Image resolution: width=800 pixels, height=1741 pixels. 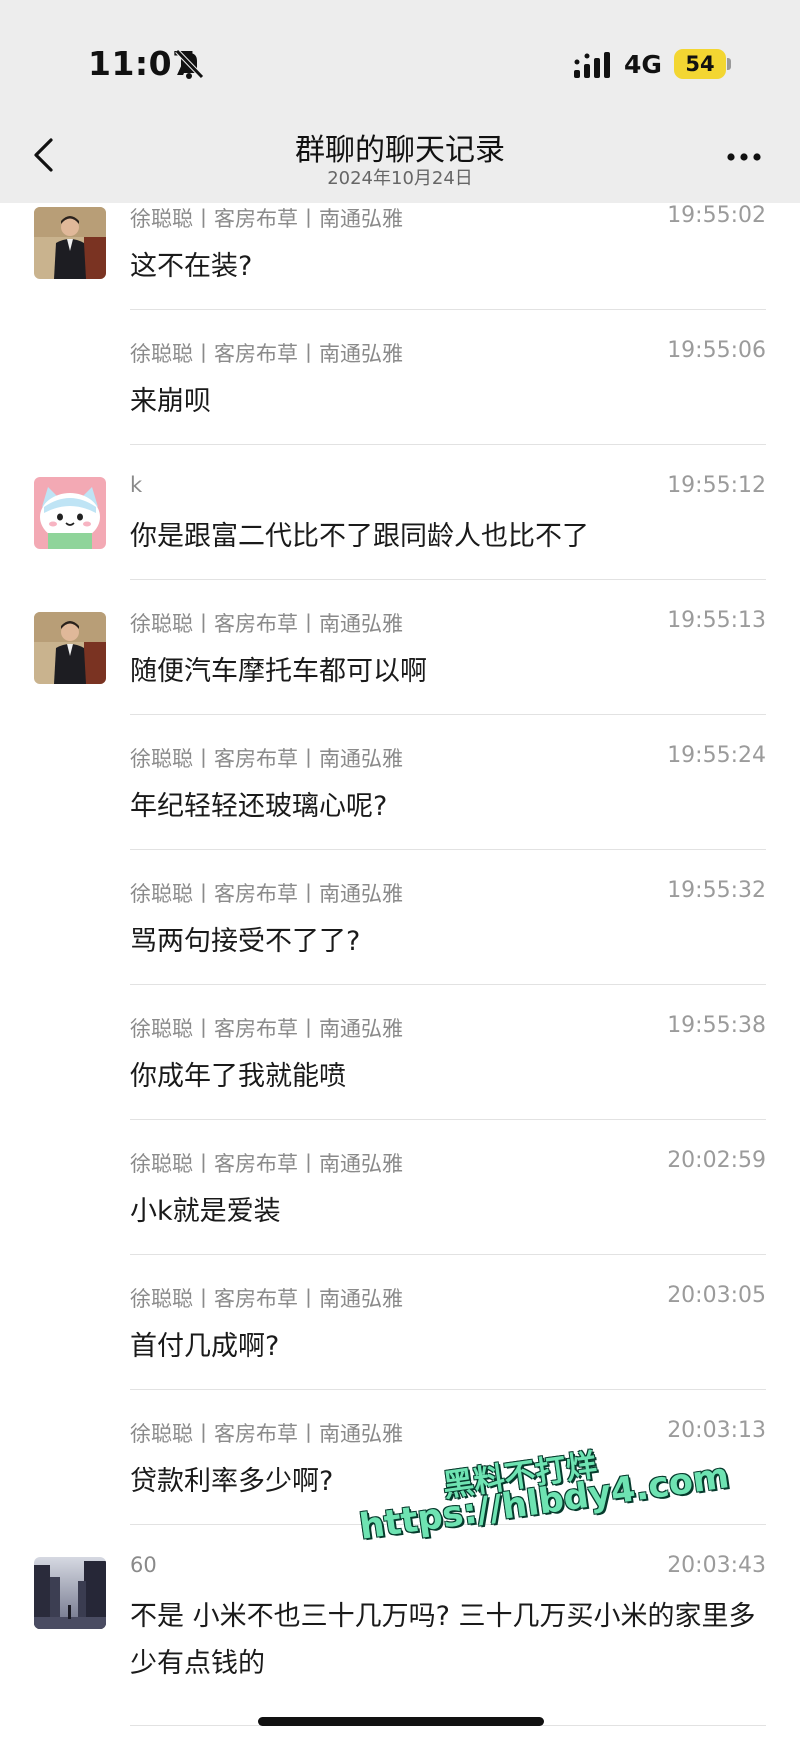 I want to click on message-text: 不是 小米不也三十几万吗? 三十几万买小米的家里多少有点钱的, so click(x=443, y=1640).